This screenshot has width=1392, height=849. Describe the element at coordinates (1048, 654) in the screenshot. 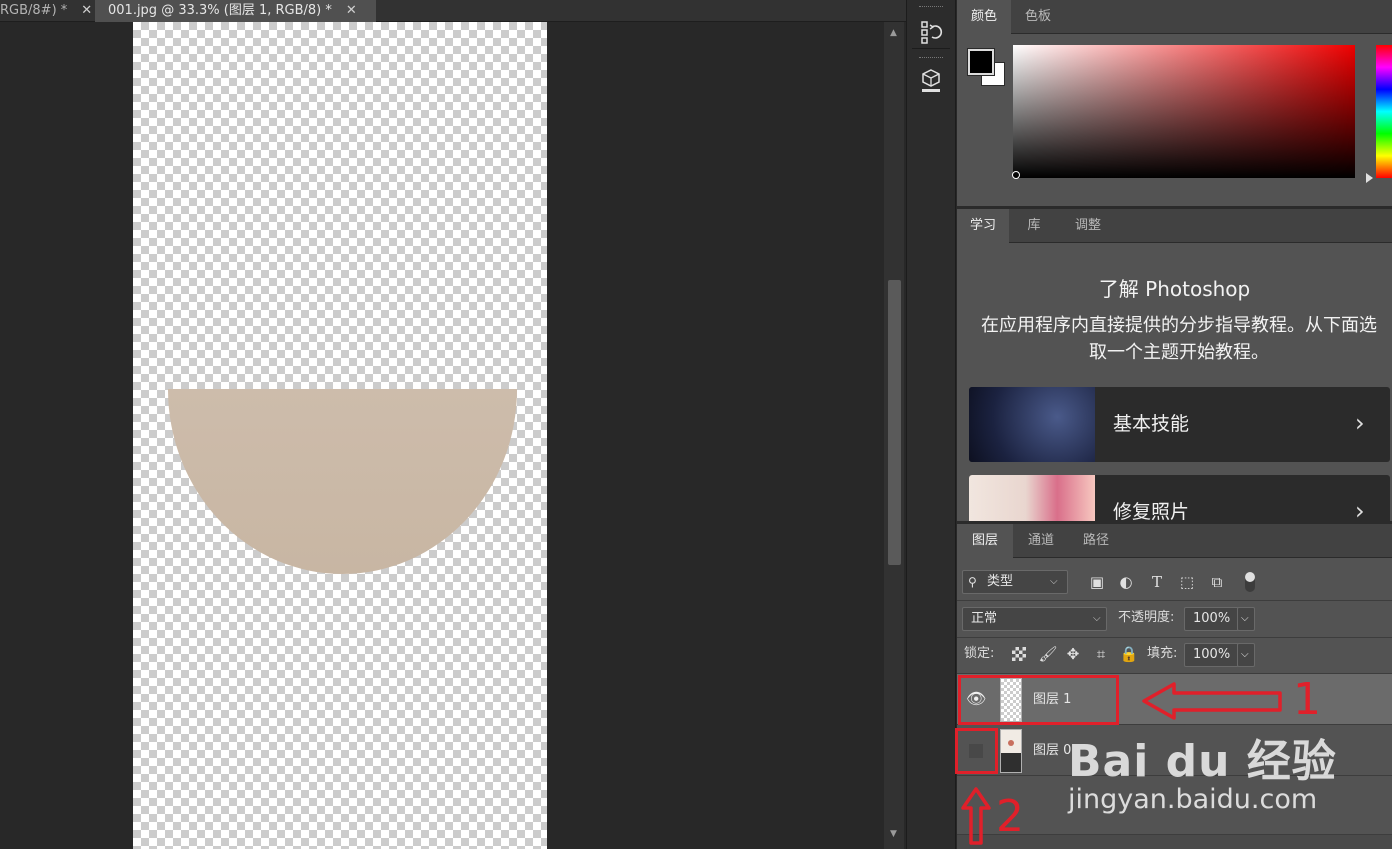

I see `lock-image-pixels-brush-icon: 🖌` at that location.